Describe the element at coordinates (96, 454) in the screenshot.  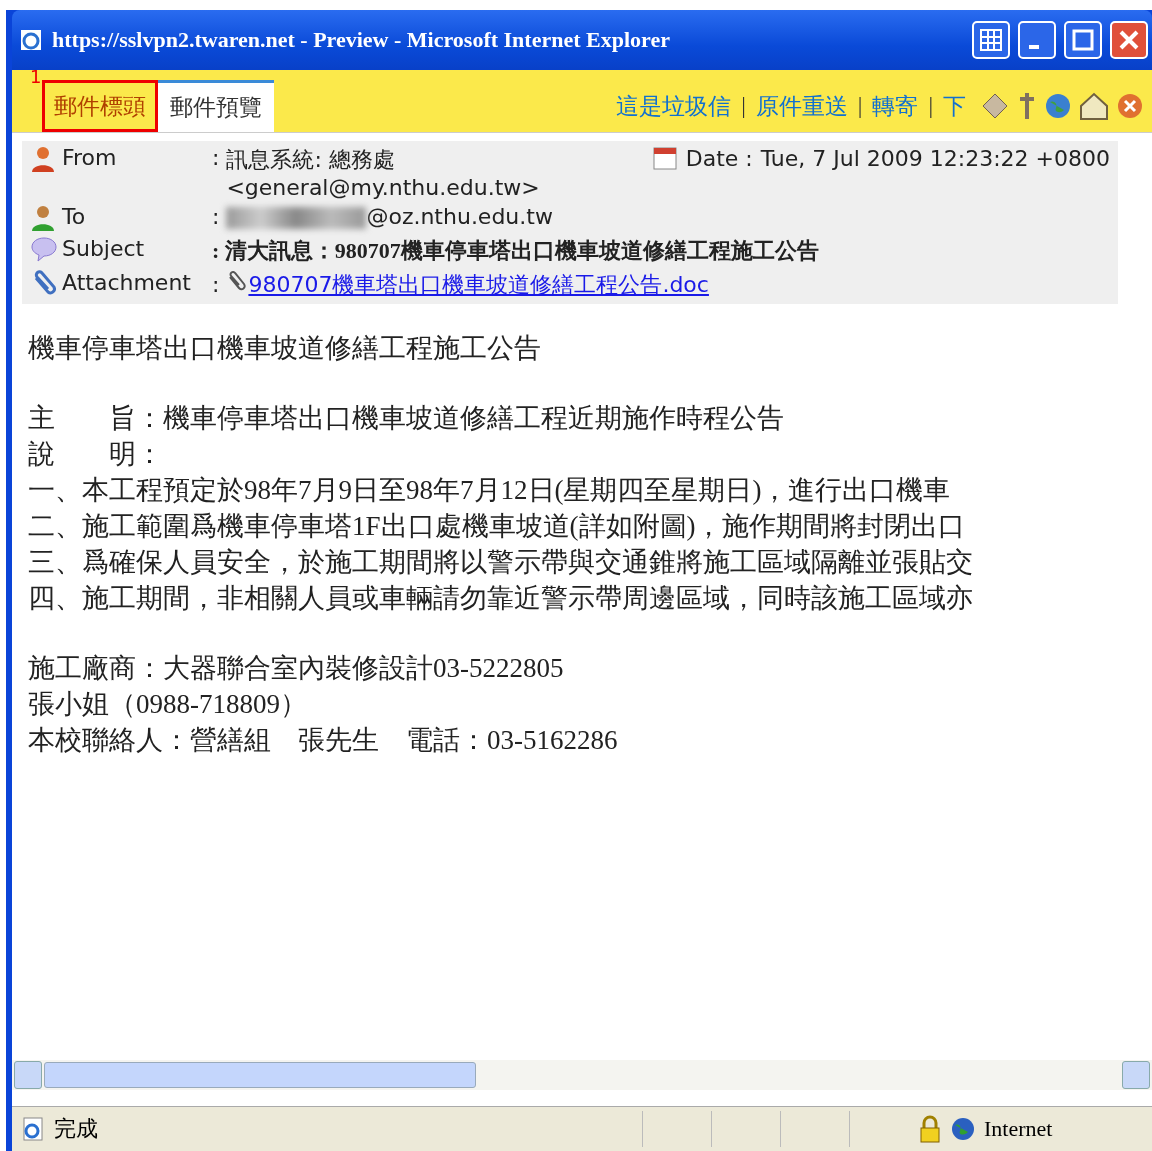
I see `body-text: 說 明：` at that location.